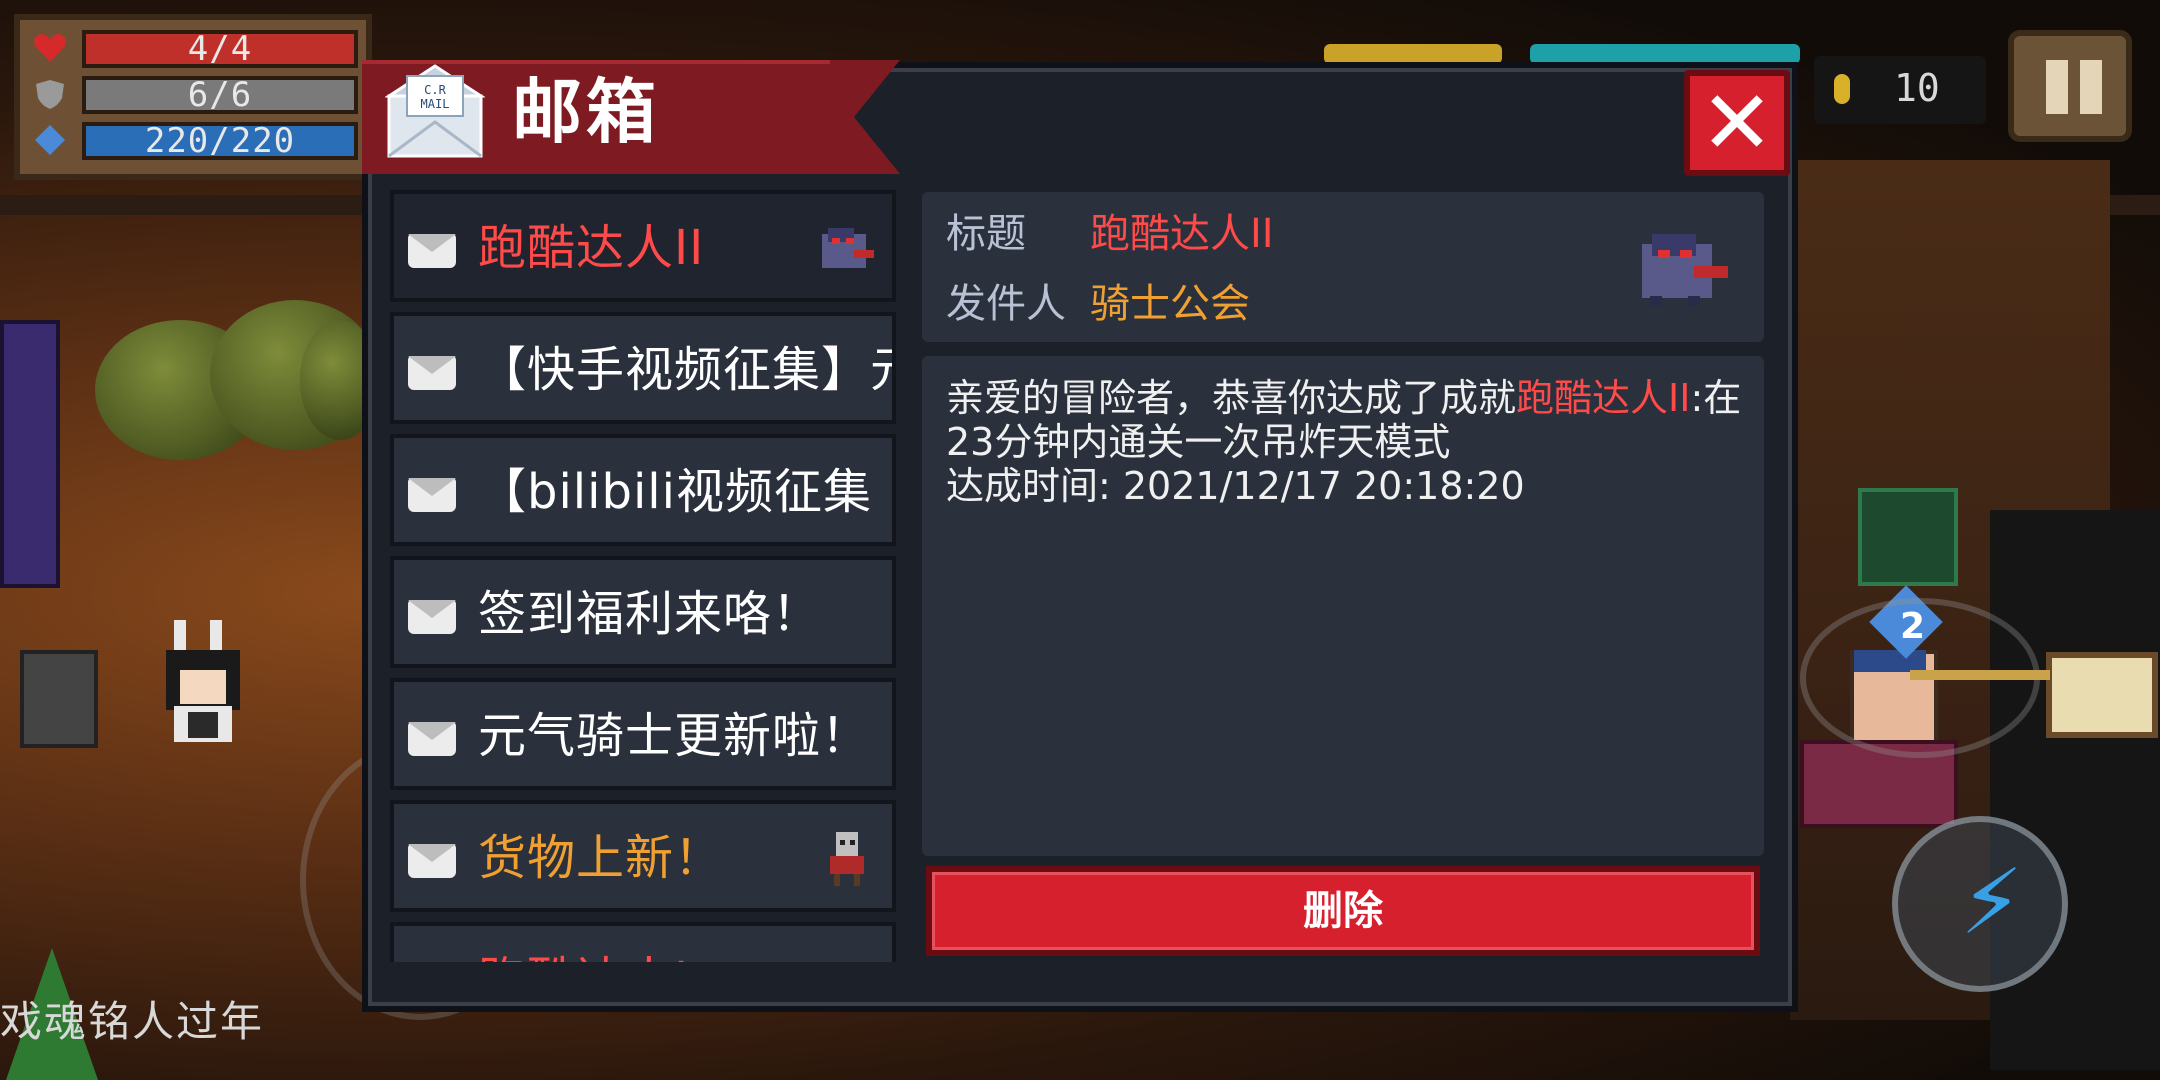 The width and height of the screenshot is (2160, 1080). I want to click on delete-label: 删除, so click(1343, 911).